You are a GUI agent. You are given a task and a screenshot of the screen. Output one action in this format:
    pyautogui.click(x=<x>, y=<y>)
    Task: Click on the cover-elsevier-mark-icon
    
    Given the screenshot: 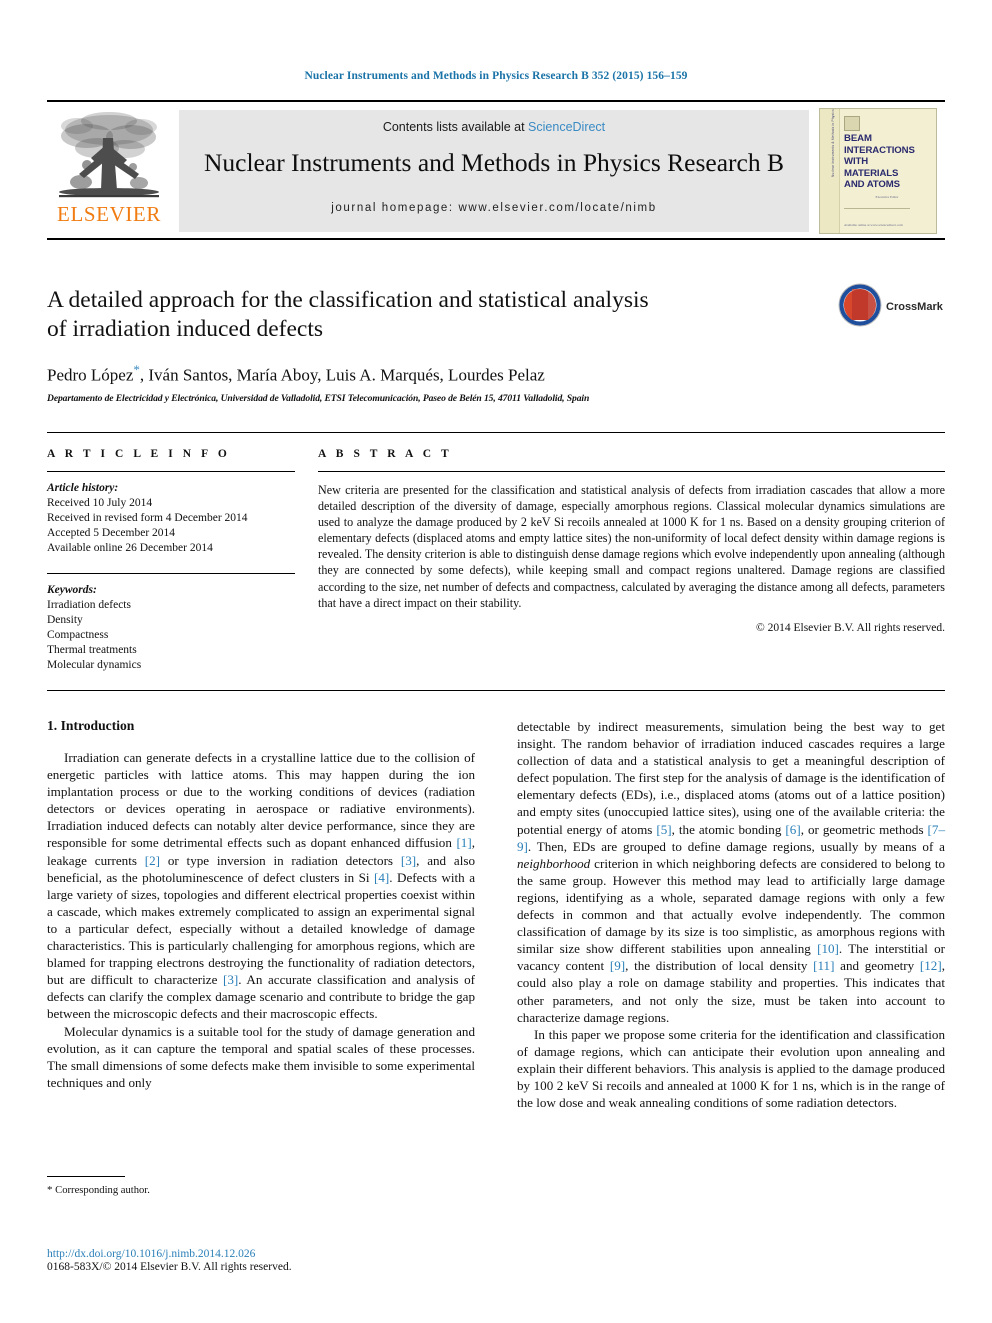 What is the action you would take?
    pyautogui.click(x=852, y=123)
    